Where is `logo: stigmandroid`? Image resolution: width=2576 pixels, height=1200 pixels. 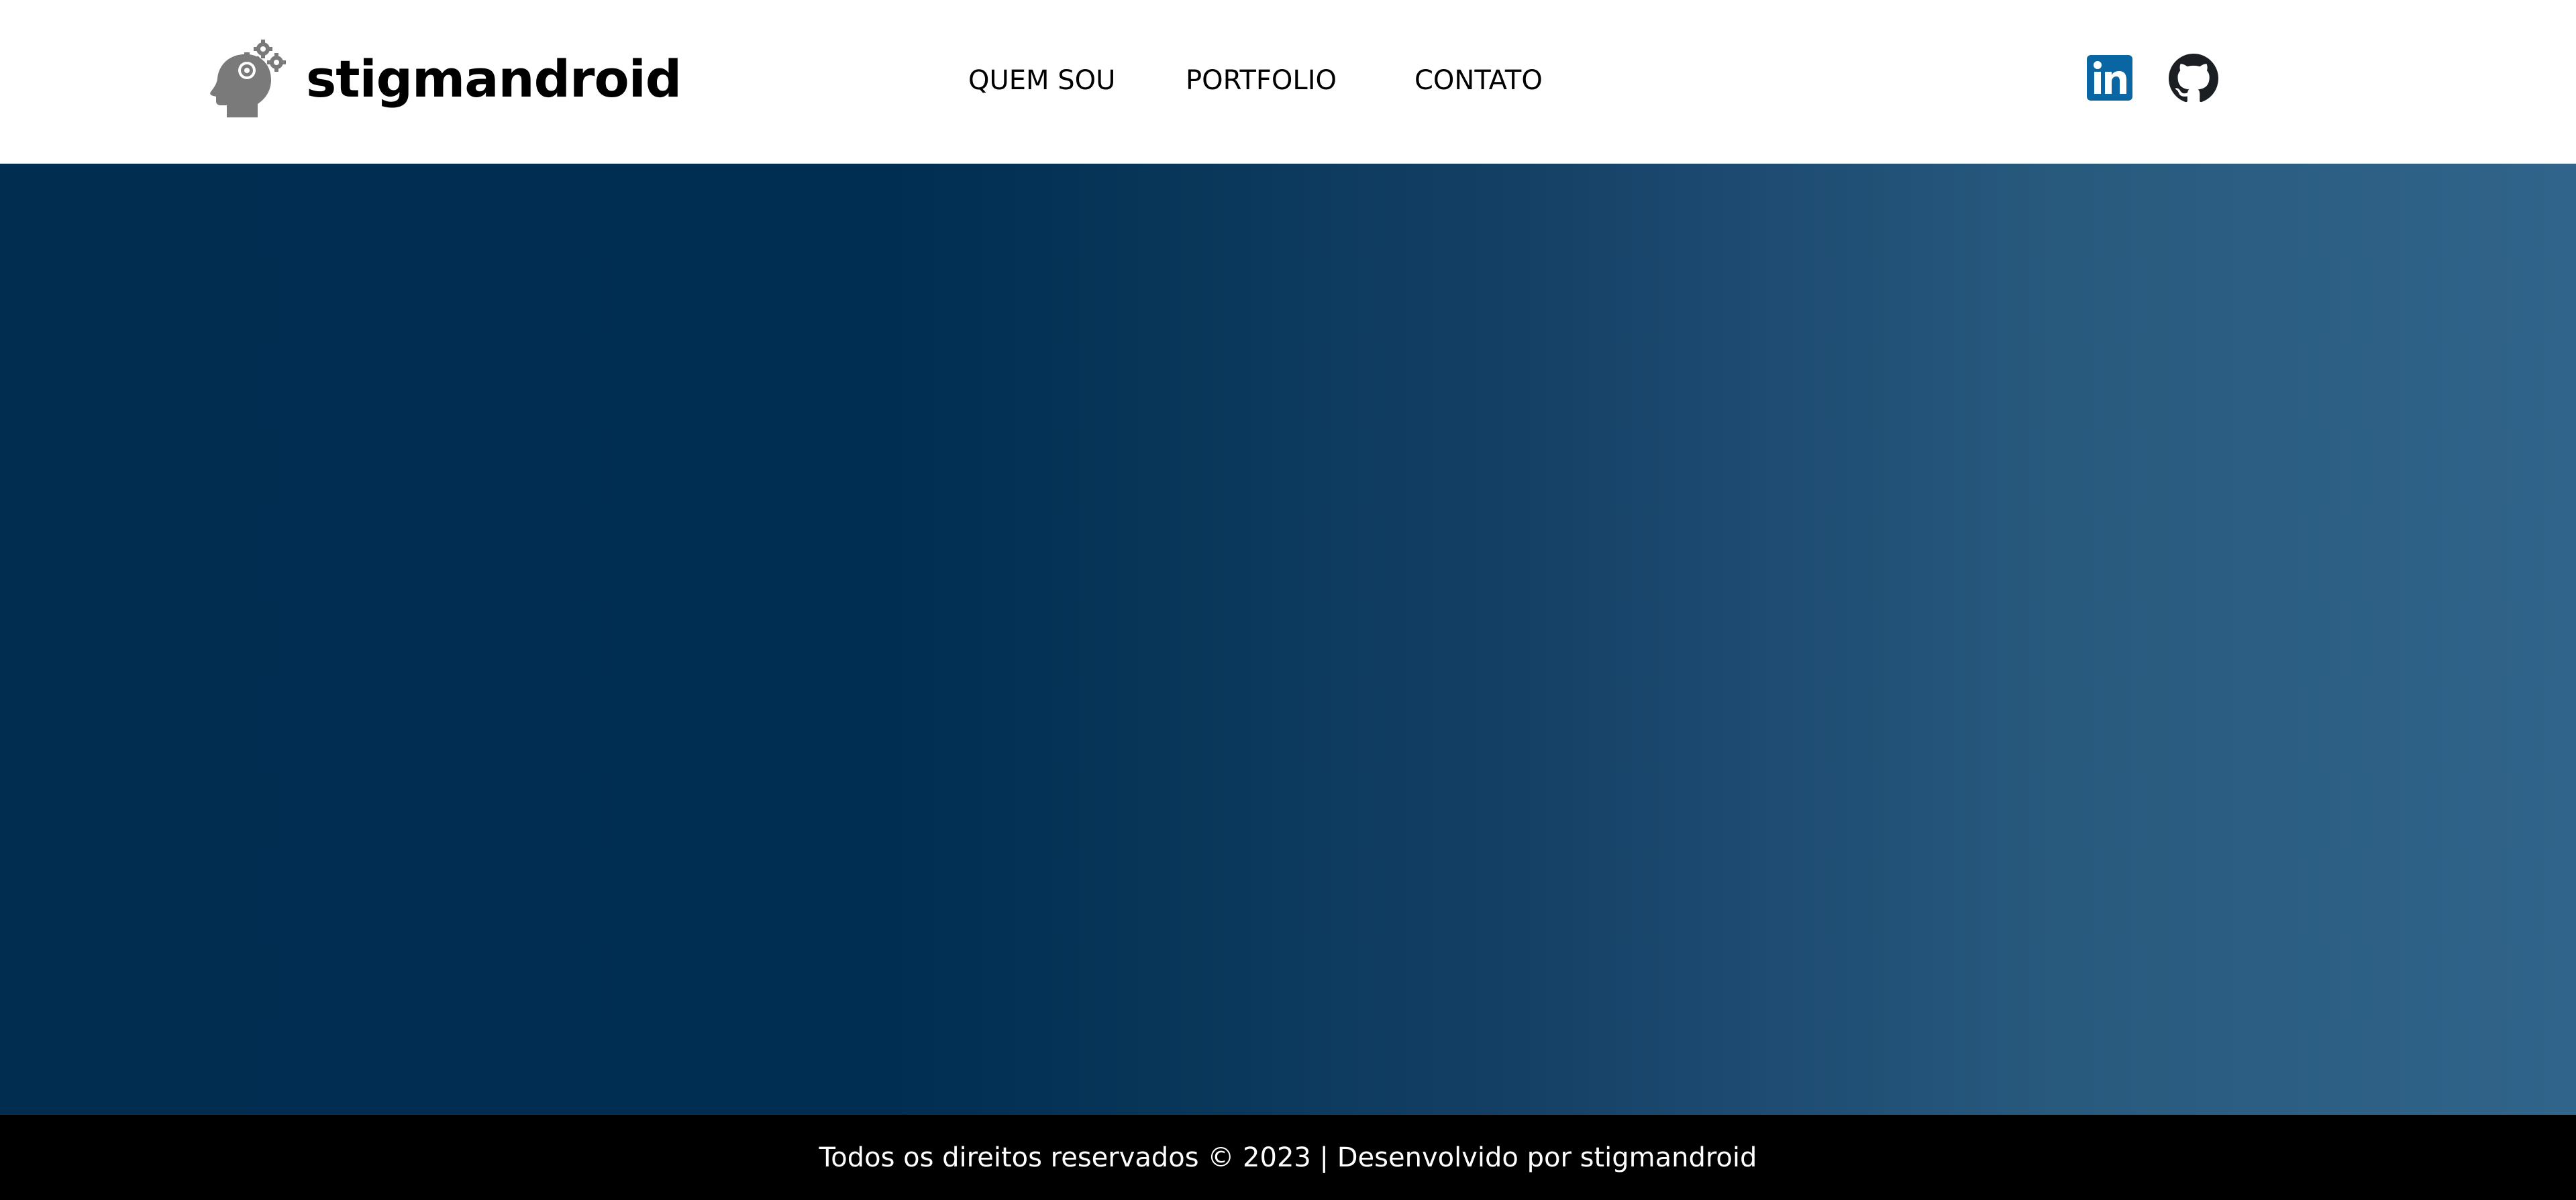
logo: stigmandroid is located at coordinates (444, 79).